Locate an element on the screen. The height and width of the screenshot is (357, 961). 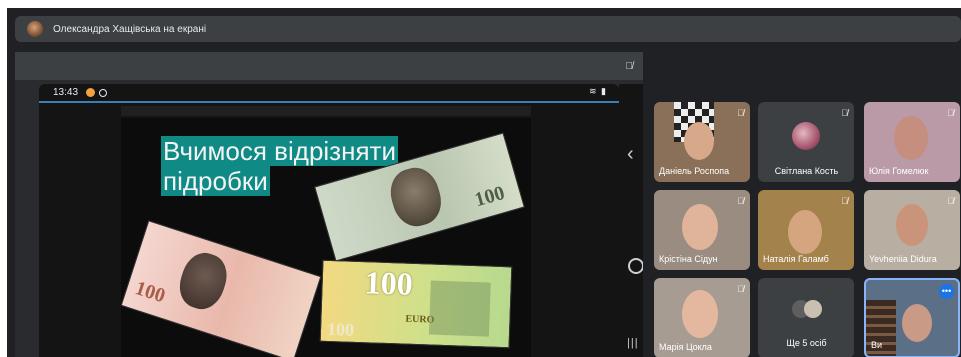
self-tile: ••• Ви is located at coordinates (912, 317).